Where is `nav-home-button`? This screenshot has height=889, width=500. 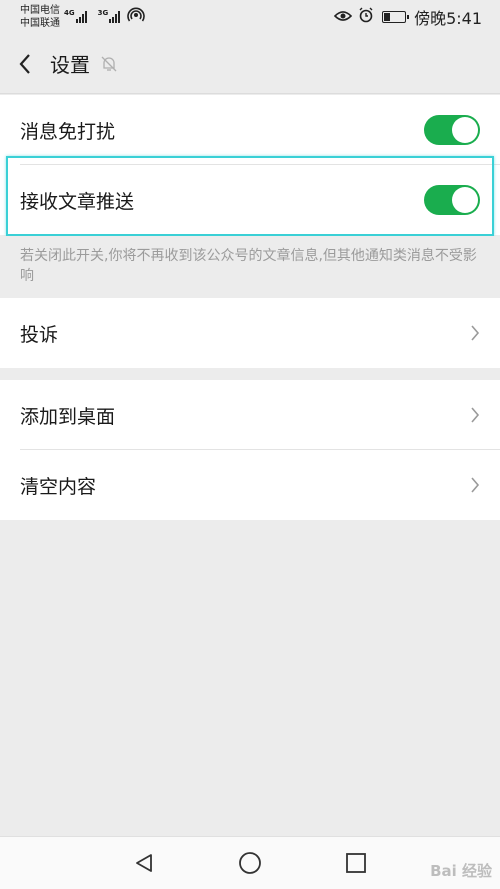
nav-home-button is located at coordinates (250, 863).